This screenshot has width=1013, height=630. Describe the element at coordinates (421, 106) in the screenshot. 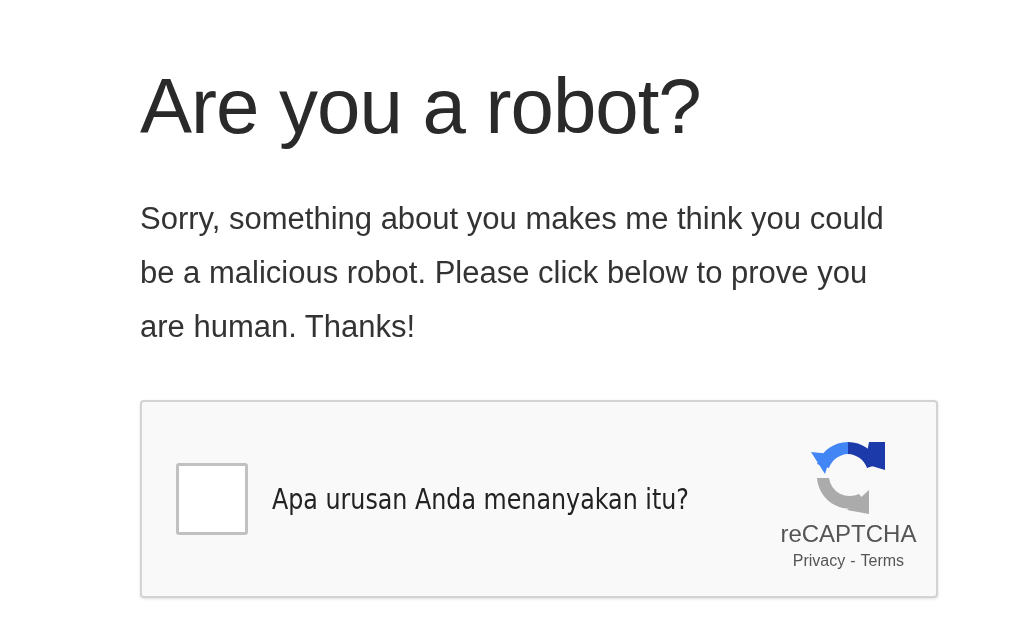

I see `page-title: Are you a robot?` at that location.